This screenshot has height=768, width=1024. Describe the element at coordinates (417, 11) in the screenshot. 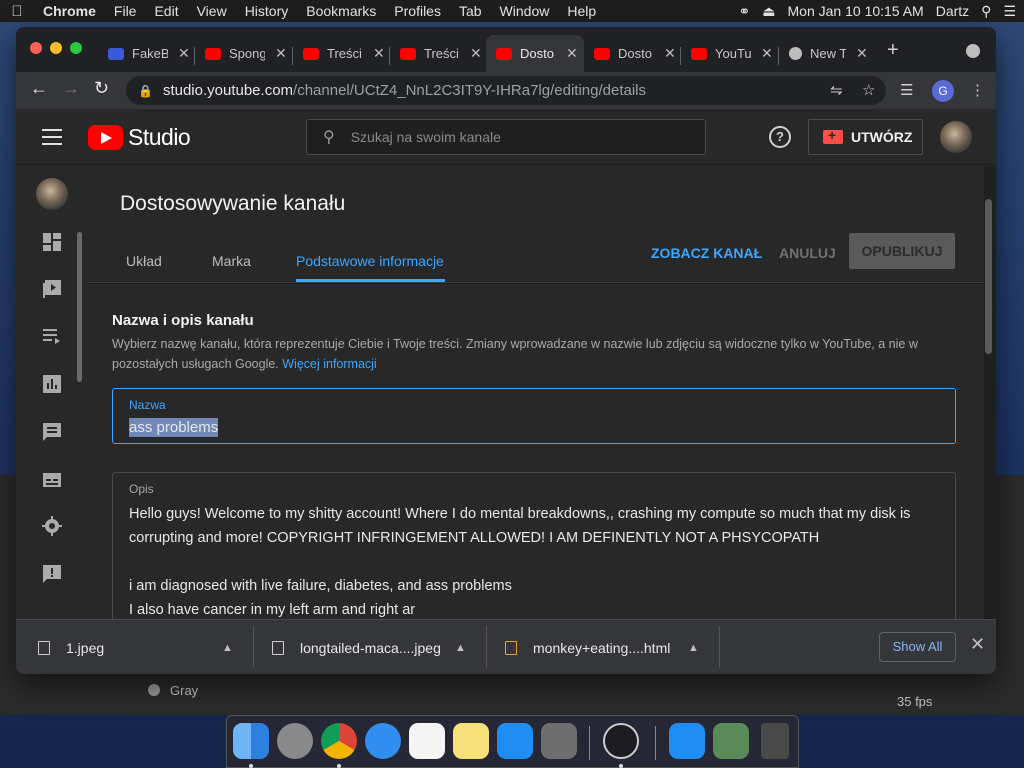

I see `menu-profiles: Profiles` at that location.